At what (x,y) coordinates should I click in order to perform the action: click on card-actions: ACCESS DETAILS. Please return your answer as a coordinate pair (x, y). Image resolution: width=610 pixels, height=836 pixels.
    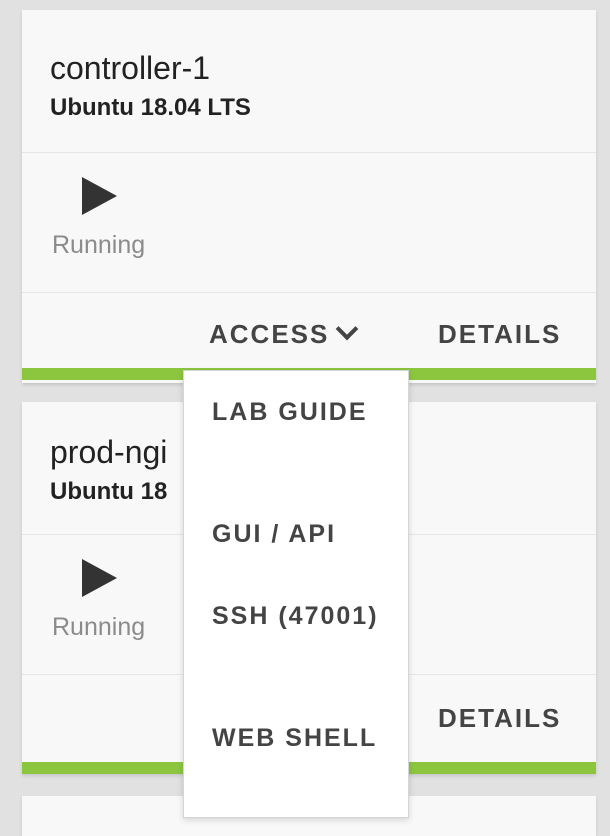
    Looking at the image, I should click on (309, 336).